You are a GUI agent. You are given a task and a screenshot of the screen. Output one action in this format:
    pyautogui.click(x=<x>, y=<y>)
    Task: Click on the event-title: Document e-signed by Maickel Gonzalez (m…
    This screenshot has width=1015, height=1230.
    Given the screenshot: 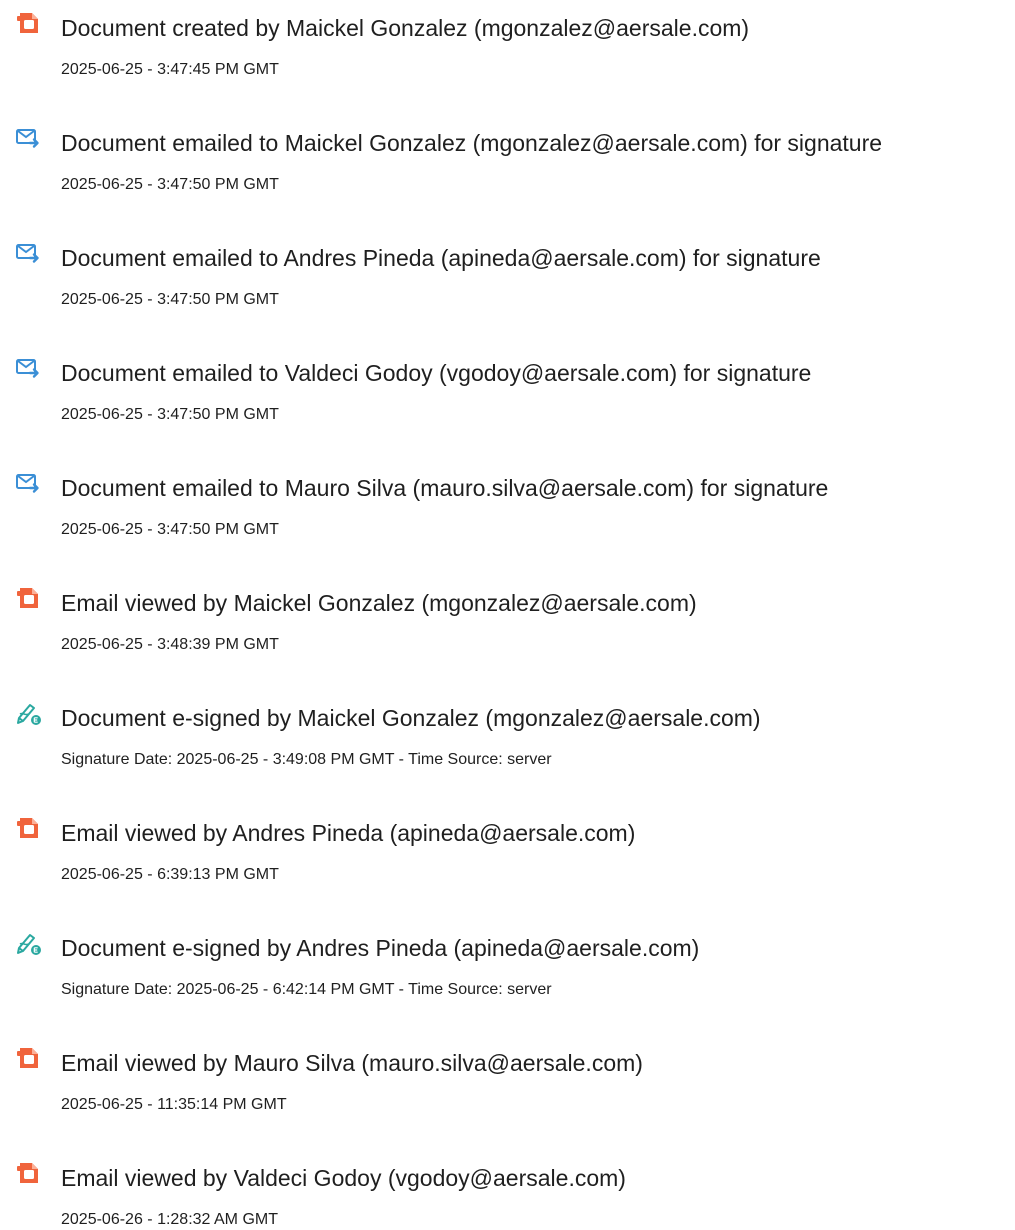 What is the action you would take?
    pyautogui.click(x=411, y=718)
    